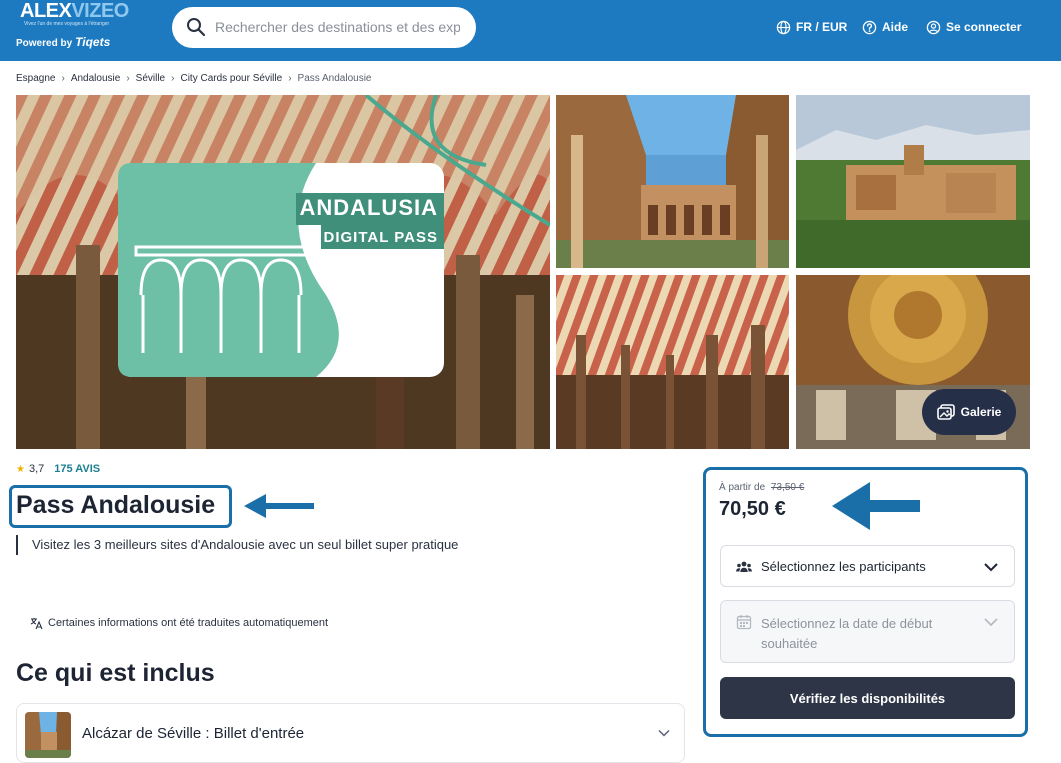 Image resolution: width=1061 pixels, height=763 pixels. I want to click on help-link: Aide, so click(885, 27).